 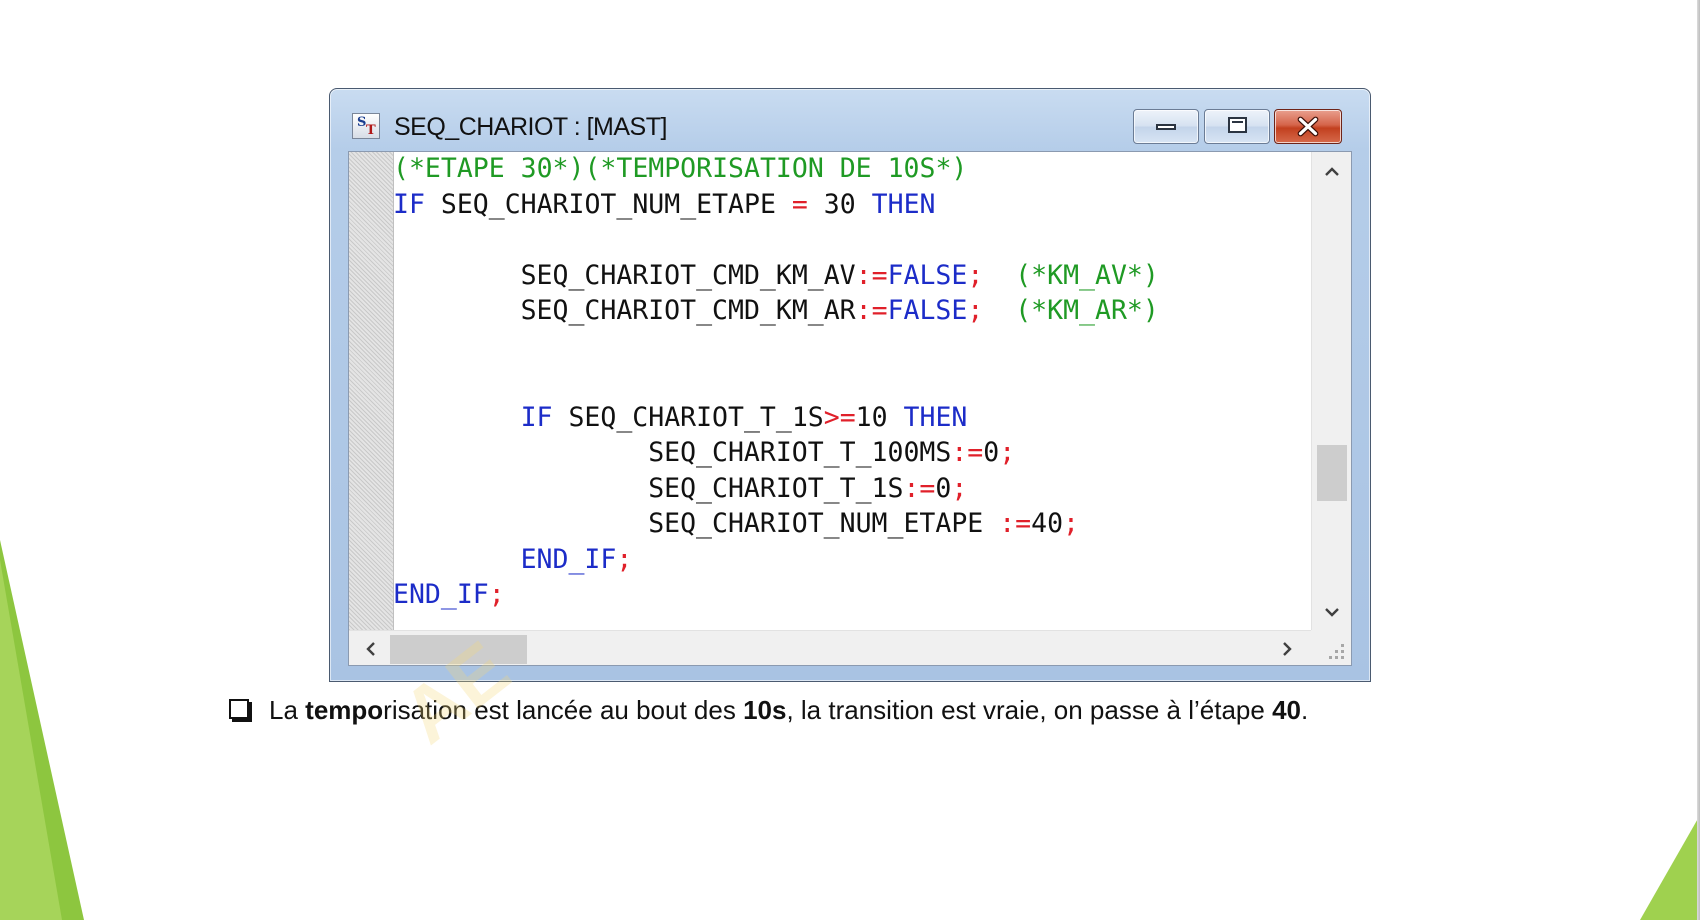 What do you see at coordinates (1670, 867) in the screenshot?
I see `slide-decor-right` at bounding box center [1670, 867].